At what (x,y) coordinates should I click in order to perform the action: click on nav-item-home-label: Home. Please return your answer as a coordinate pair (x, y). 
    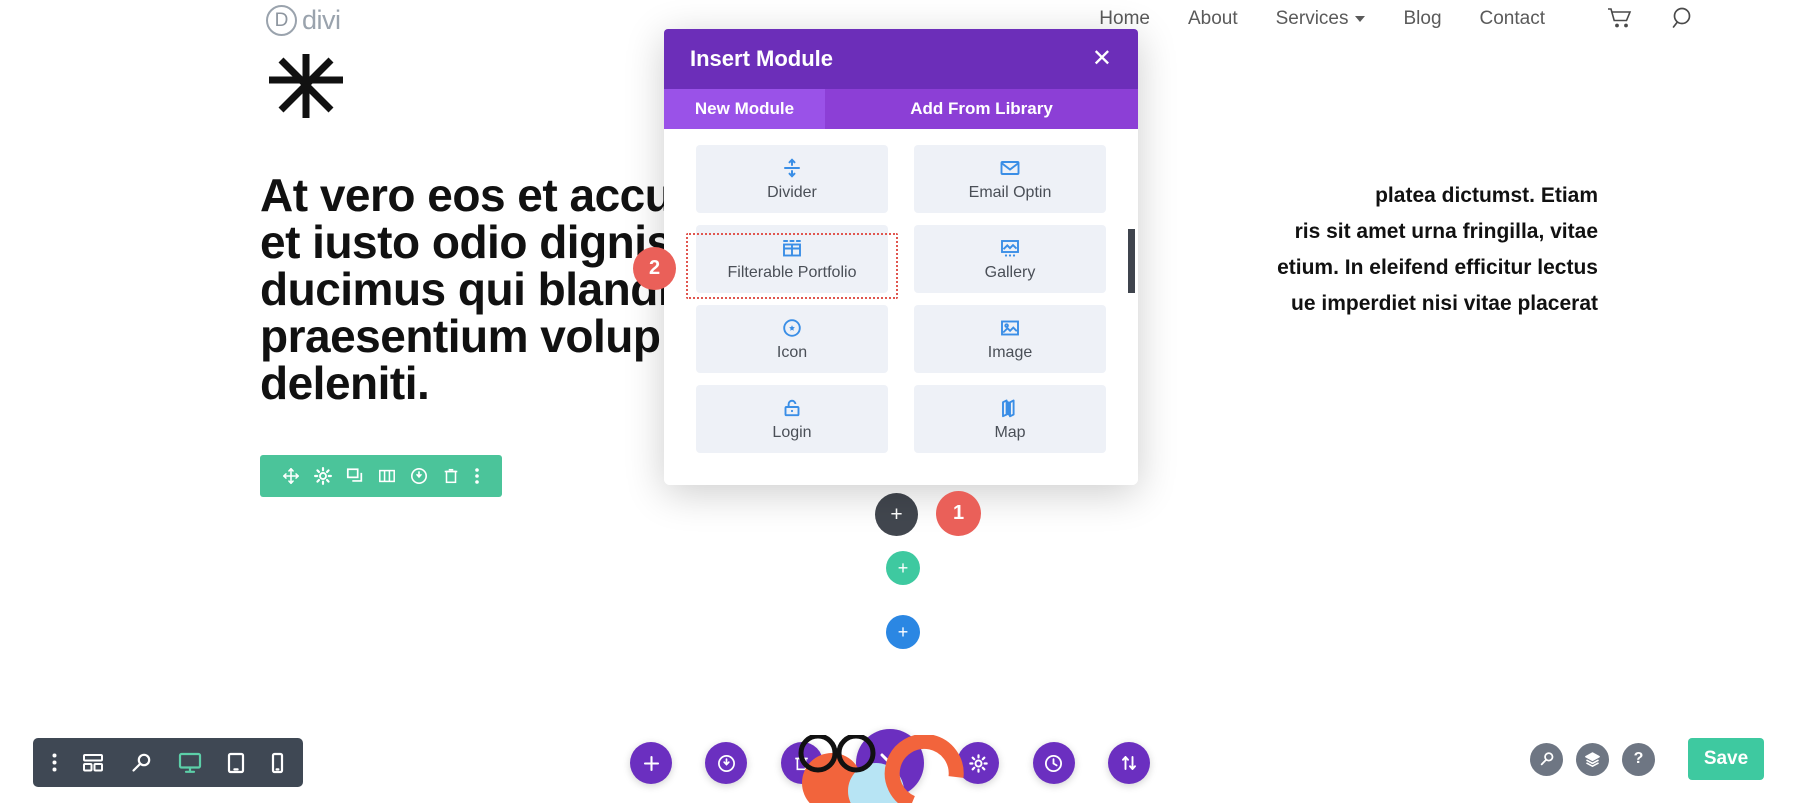
    Looking at the image, I should click on (1124, 18).